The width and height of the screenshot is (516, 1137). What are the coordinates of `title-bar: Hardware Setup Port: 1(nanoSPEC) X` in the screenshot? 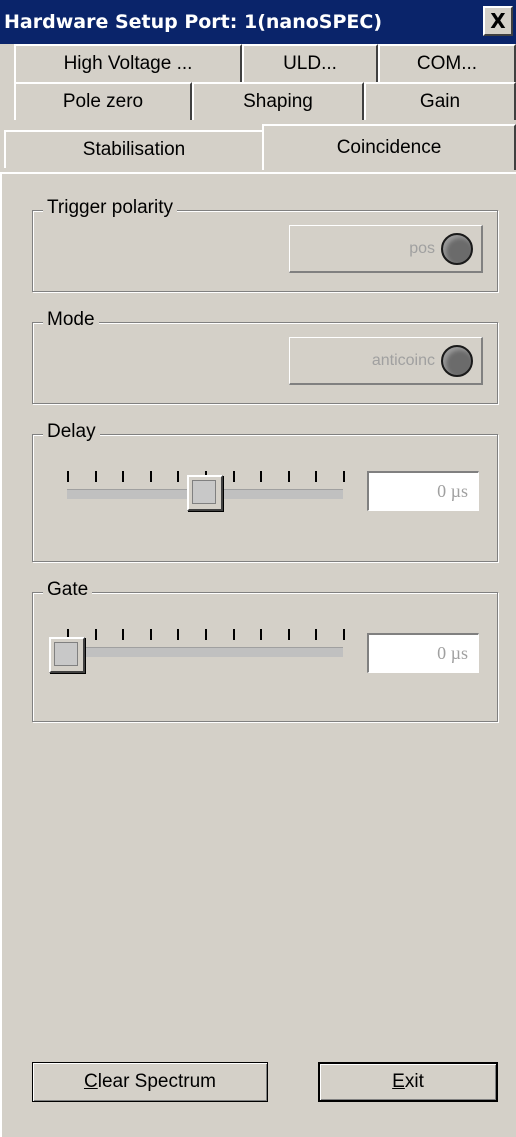 It's located at (258, 22).